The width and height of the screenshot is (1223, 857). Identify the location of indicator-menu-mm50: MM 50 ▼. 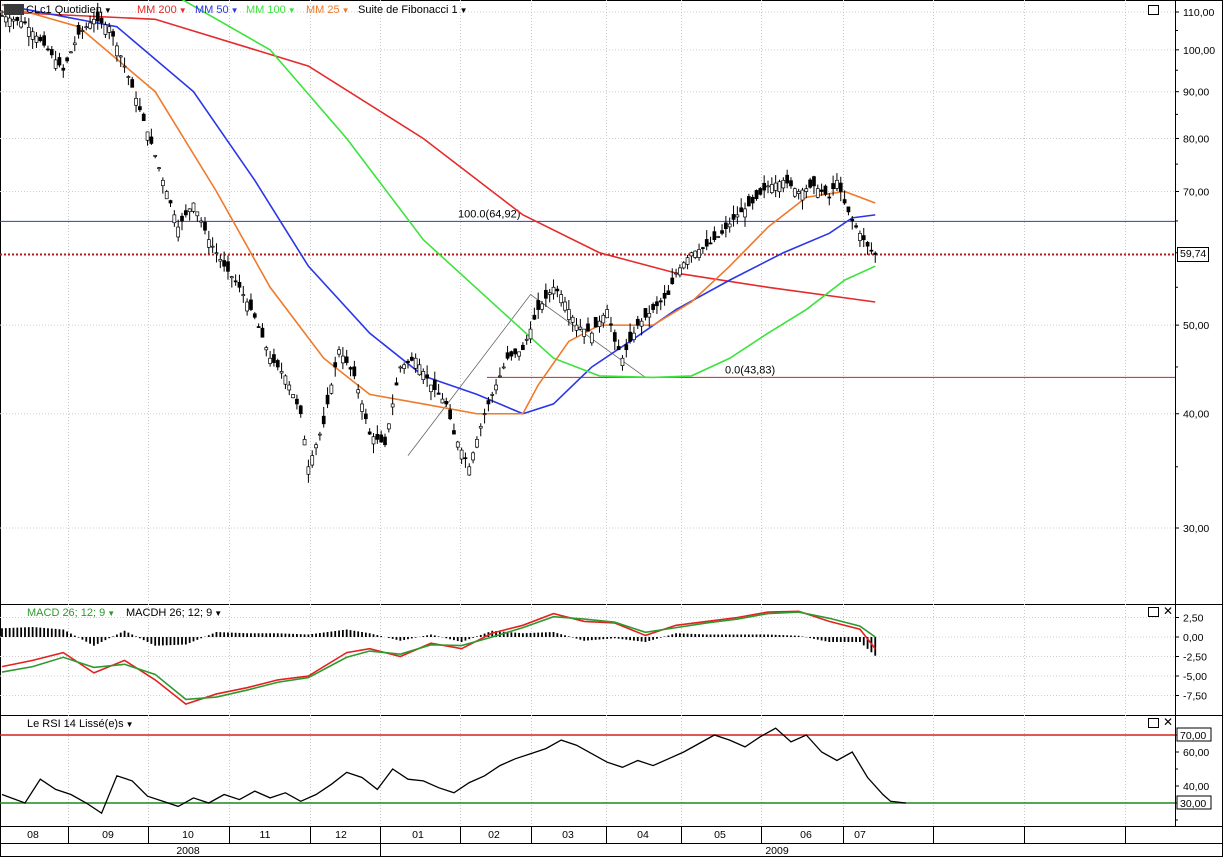
(217, 10).